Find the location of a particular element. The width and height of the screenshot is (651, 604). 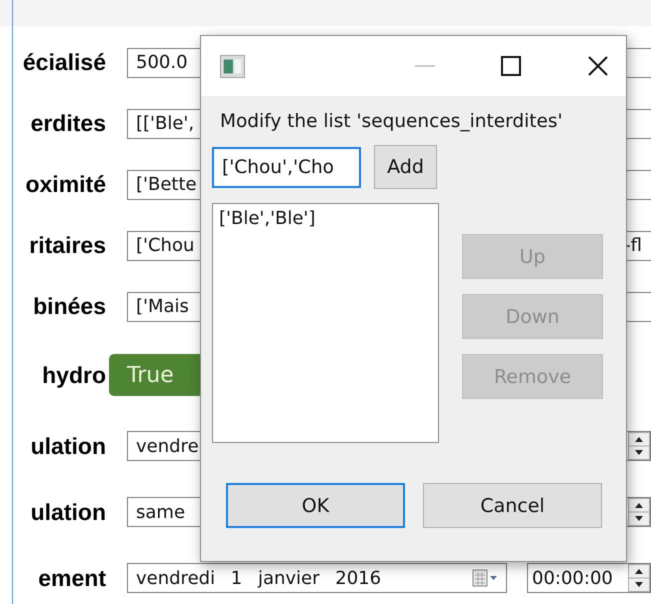

date-field: vendredi 1 janvier 2016 is located at coordinates (317, 578).